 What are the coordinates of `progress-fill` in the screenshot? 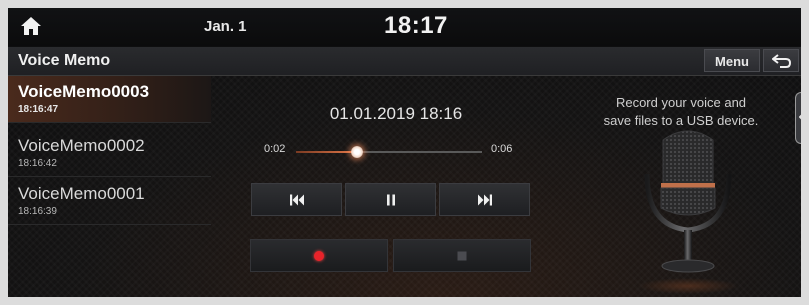 It's located at (327, 152).